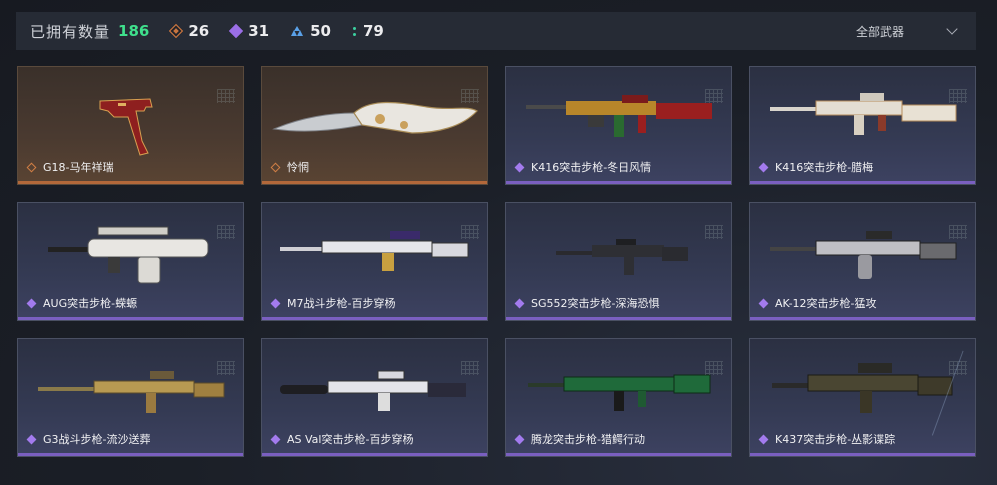  What do you see at coordinates (824, 167) in the screenshot?
I see `weapon-name: K416突击步枪-腊梅` at bounding box center [824, 167].